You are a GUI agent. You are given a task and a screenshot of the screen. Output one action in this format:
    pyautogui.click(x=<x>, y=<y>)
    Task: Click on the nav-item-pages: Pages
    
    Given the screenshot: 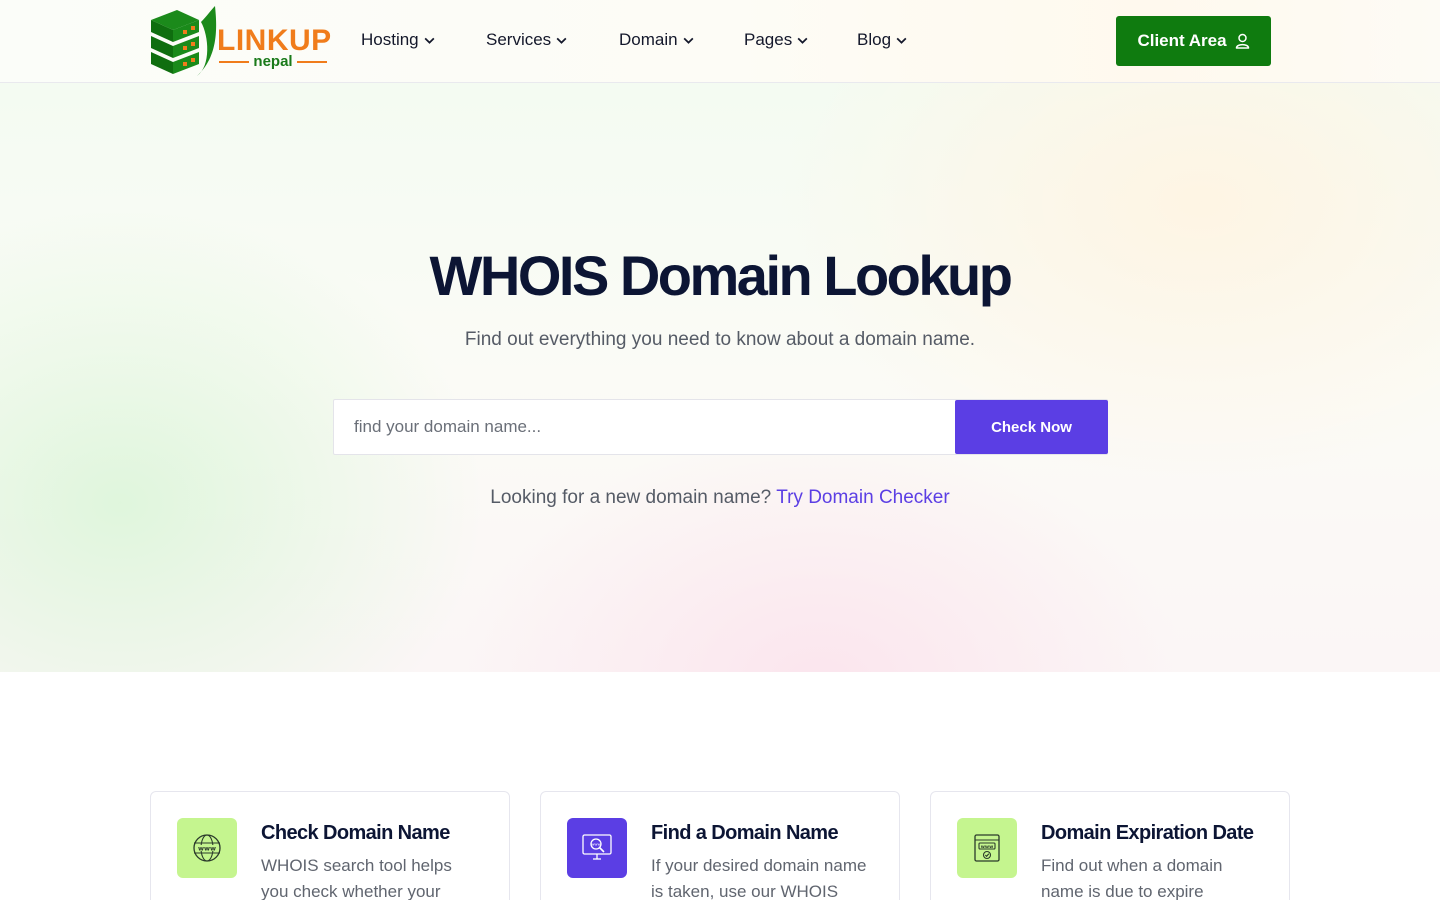 What is the action you would take?
    pyautogui.click(x=776, y=40)
    